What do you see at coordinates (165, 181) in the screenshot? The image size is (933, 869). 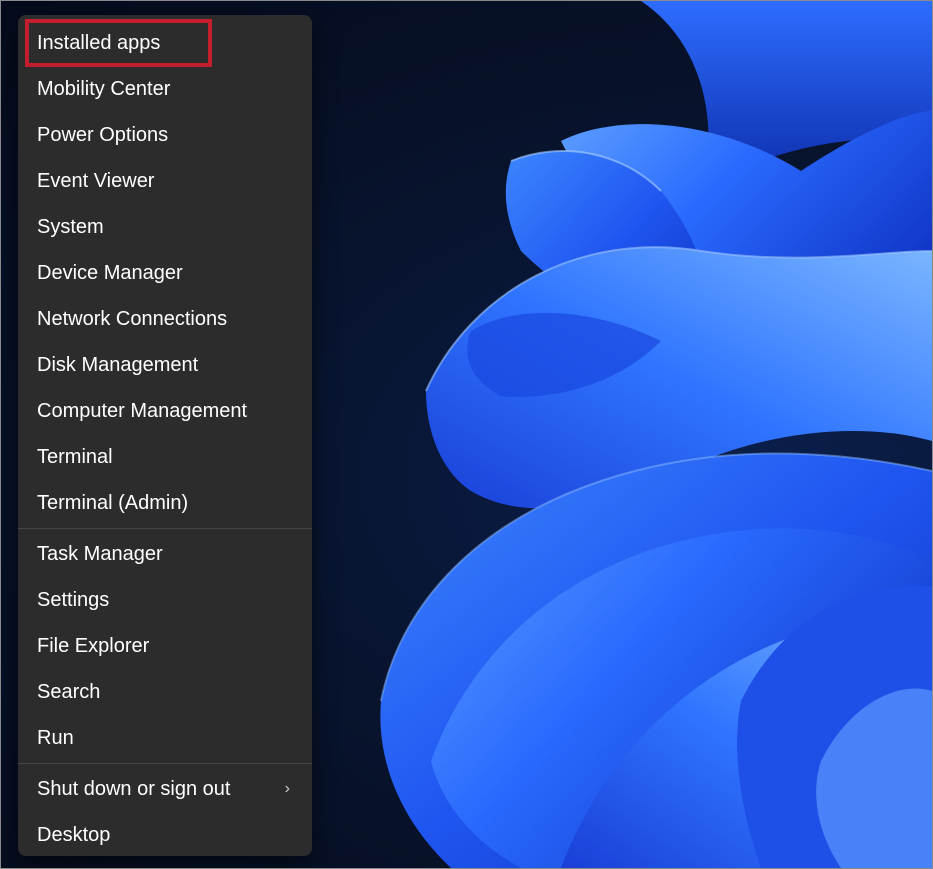 I see `menu-item-event-viewer: Event Viewer` at bounding box center [165, 181].